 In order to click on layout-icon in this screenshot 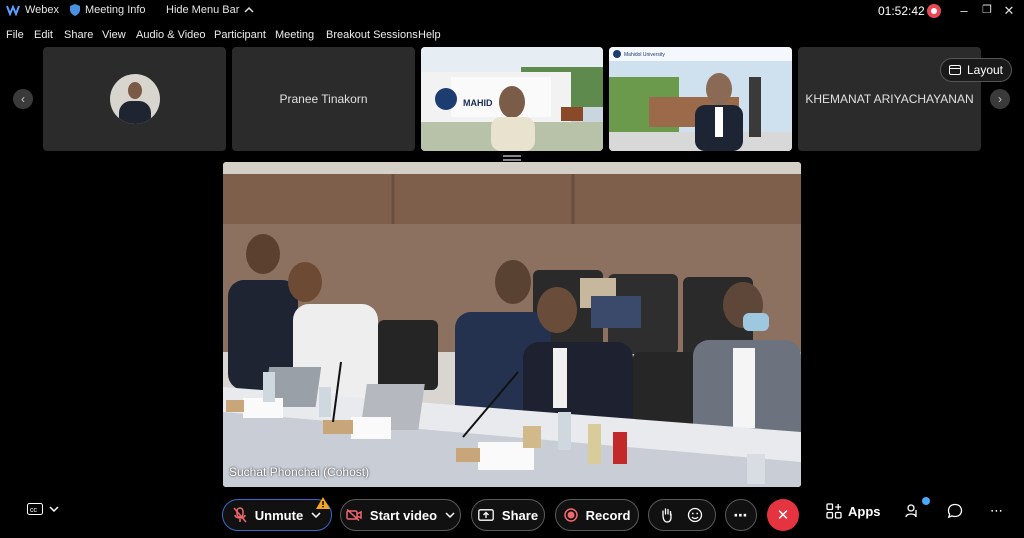, I will do `click(954, 70)`.